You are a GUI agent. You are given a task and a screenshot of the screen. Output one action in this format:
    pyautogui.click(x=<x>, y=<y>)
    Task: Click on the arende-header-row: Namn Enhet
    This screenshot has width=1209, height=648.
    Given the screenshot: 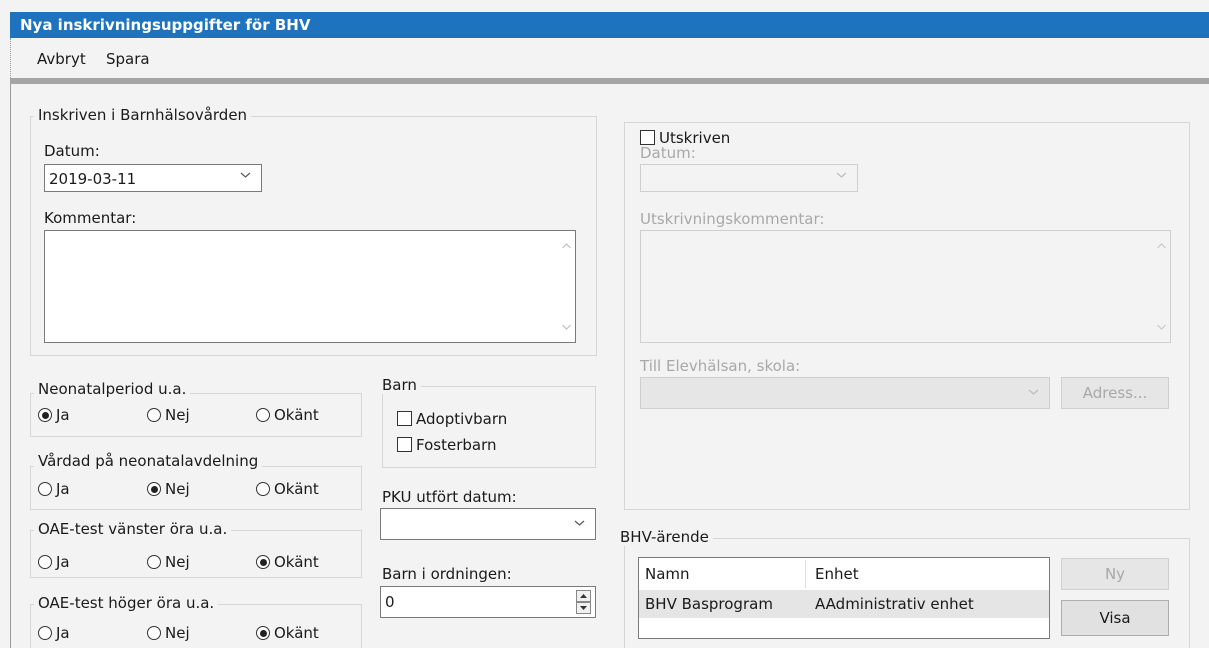 What is the action you would take?
    pyautogui.click(x=844, y=574)
    